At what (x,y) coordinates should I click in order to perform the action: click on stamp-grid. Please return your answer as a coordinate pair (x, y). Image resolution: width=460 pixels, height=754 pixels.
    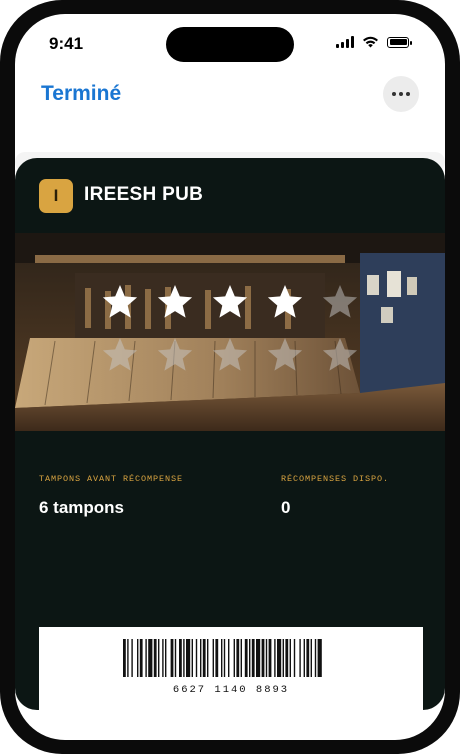
    Looking at the image, I should click on (230, 328).